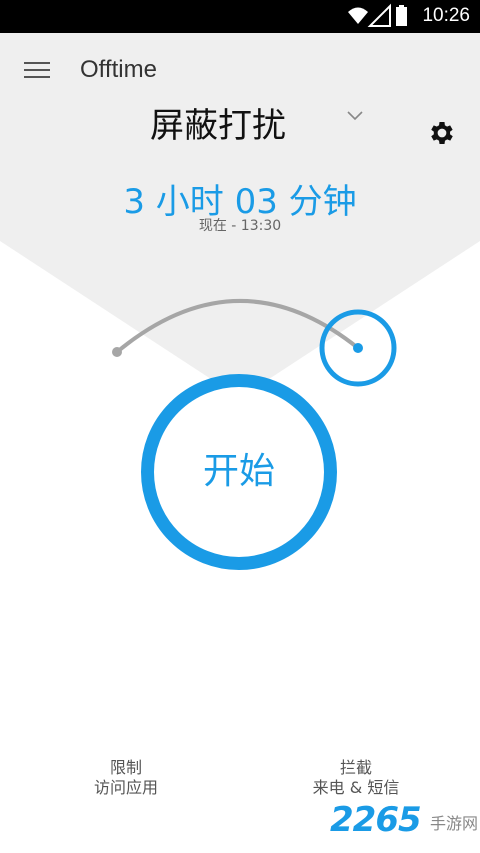  I want to click on restrict-apps-button: 限制 访问应用, so click(126, 778).